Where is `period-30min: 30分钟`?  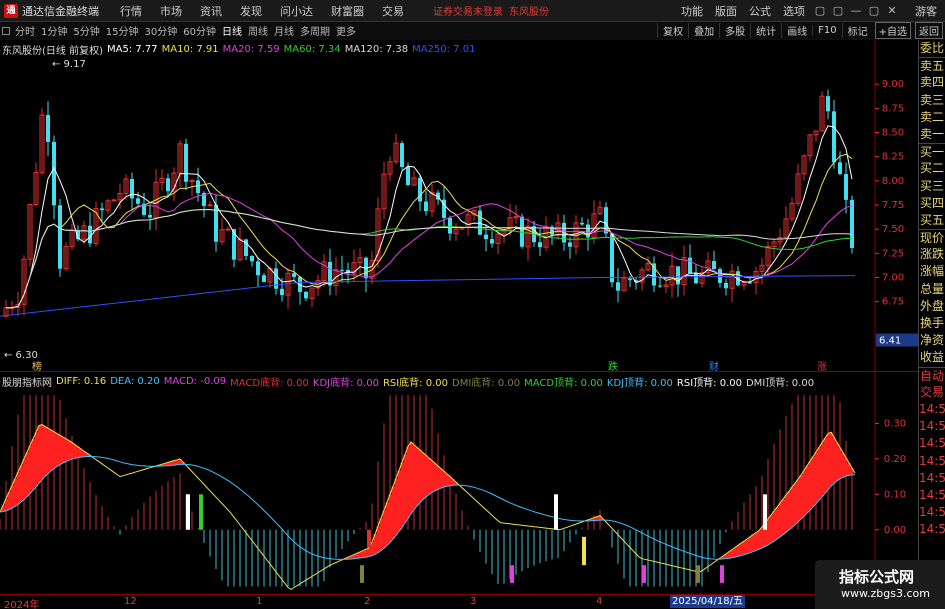 period-30min: 30分钟 is located at coordinates (160, 30).